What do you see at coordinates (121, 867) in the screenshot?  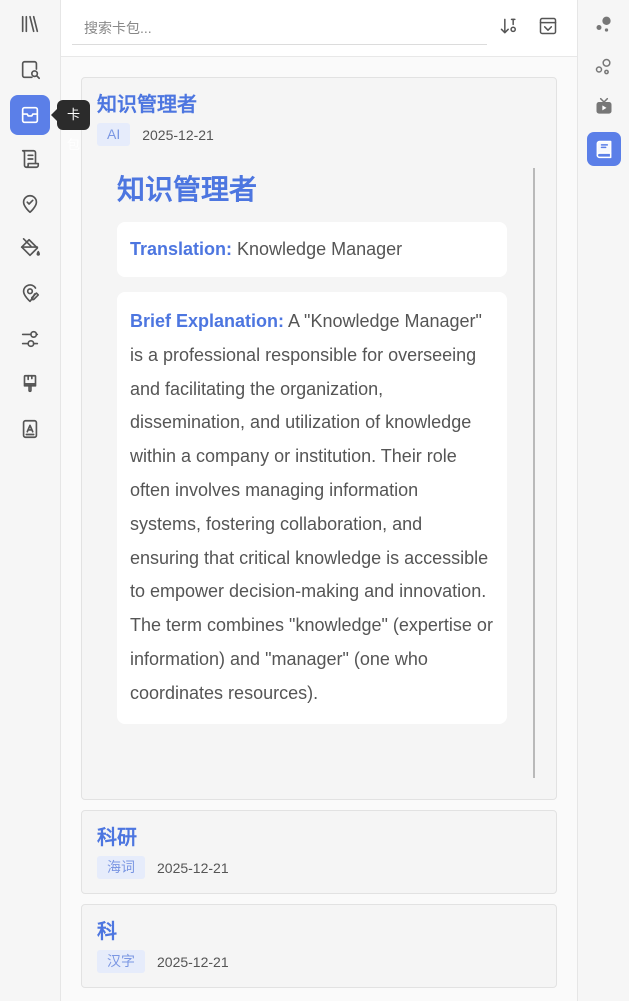 I see `card-tag: 海词` at bounding box center [121, 867].